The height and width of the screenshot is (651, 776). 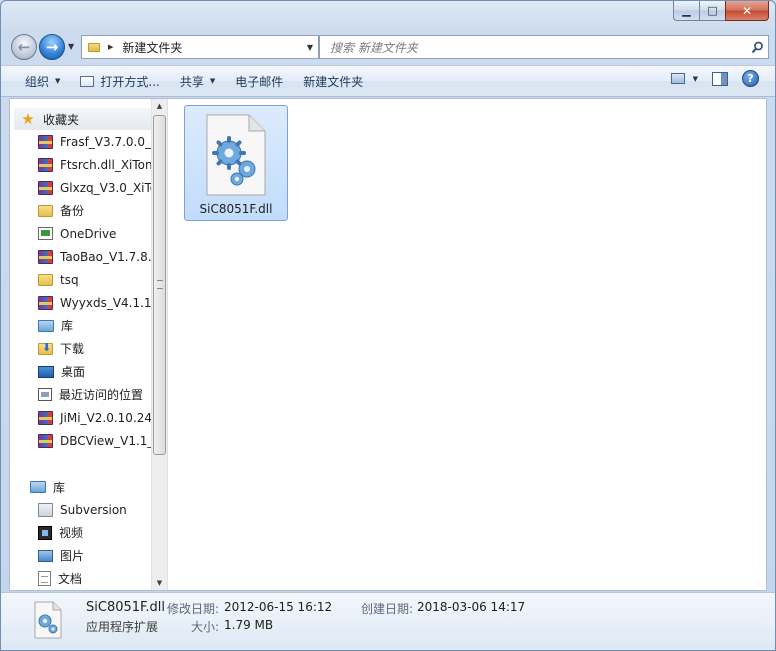 I want to click on minimize-button: ▁, so click(x=686, y=11).